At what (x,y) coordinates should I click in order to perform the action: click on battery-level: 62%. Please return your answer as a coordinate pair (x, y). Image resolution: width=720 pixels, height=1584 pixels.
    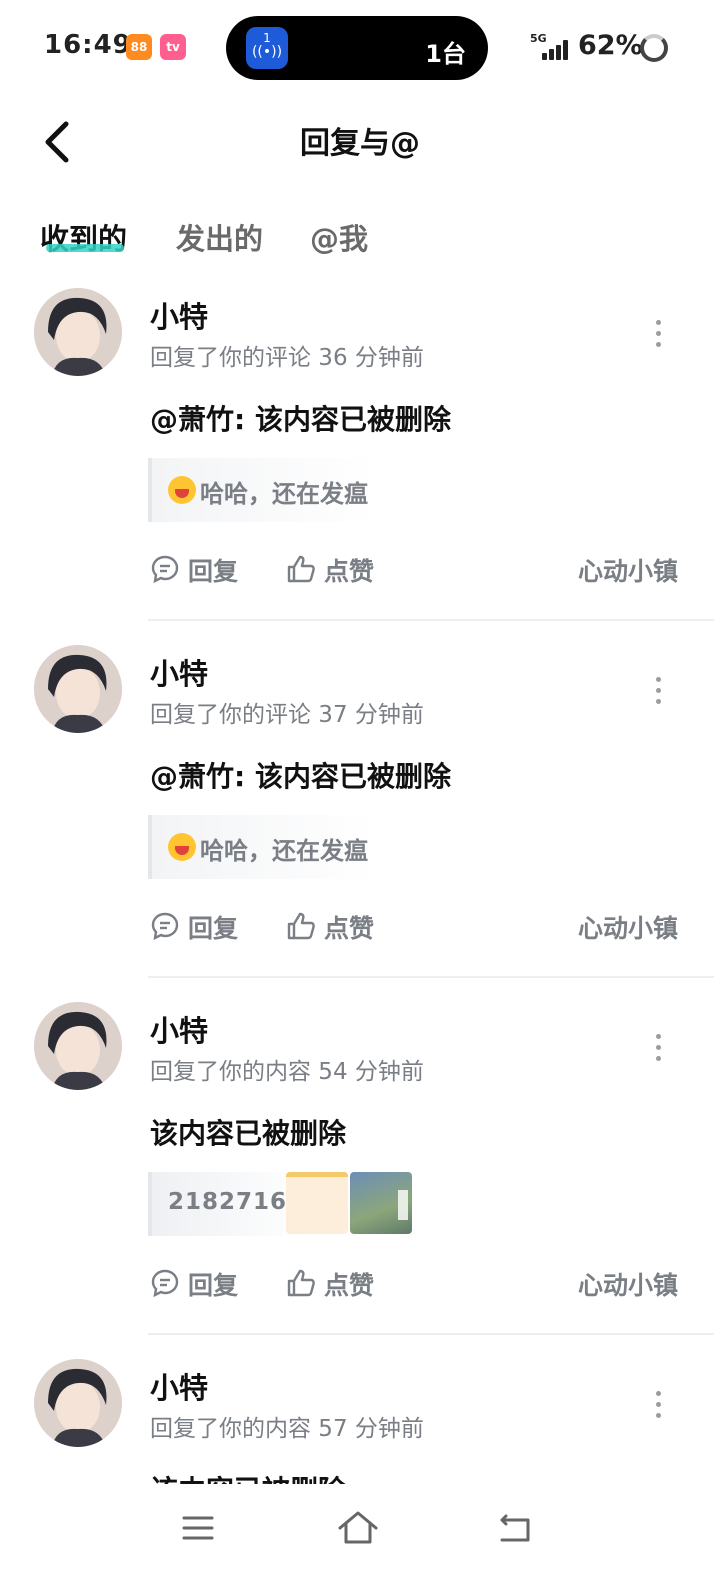
    Looking at the image, I should click on (610, 45).